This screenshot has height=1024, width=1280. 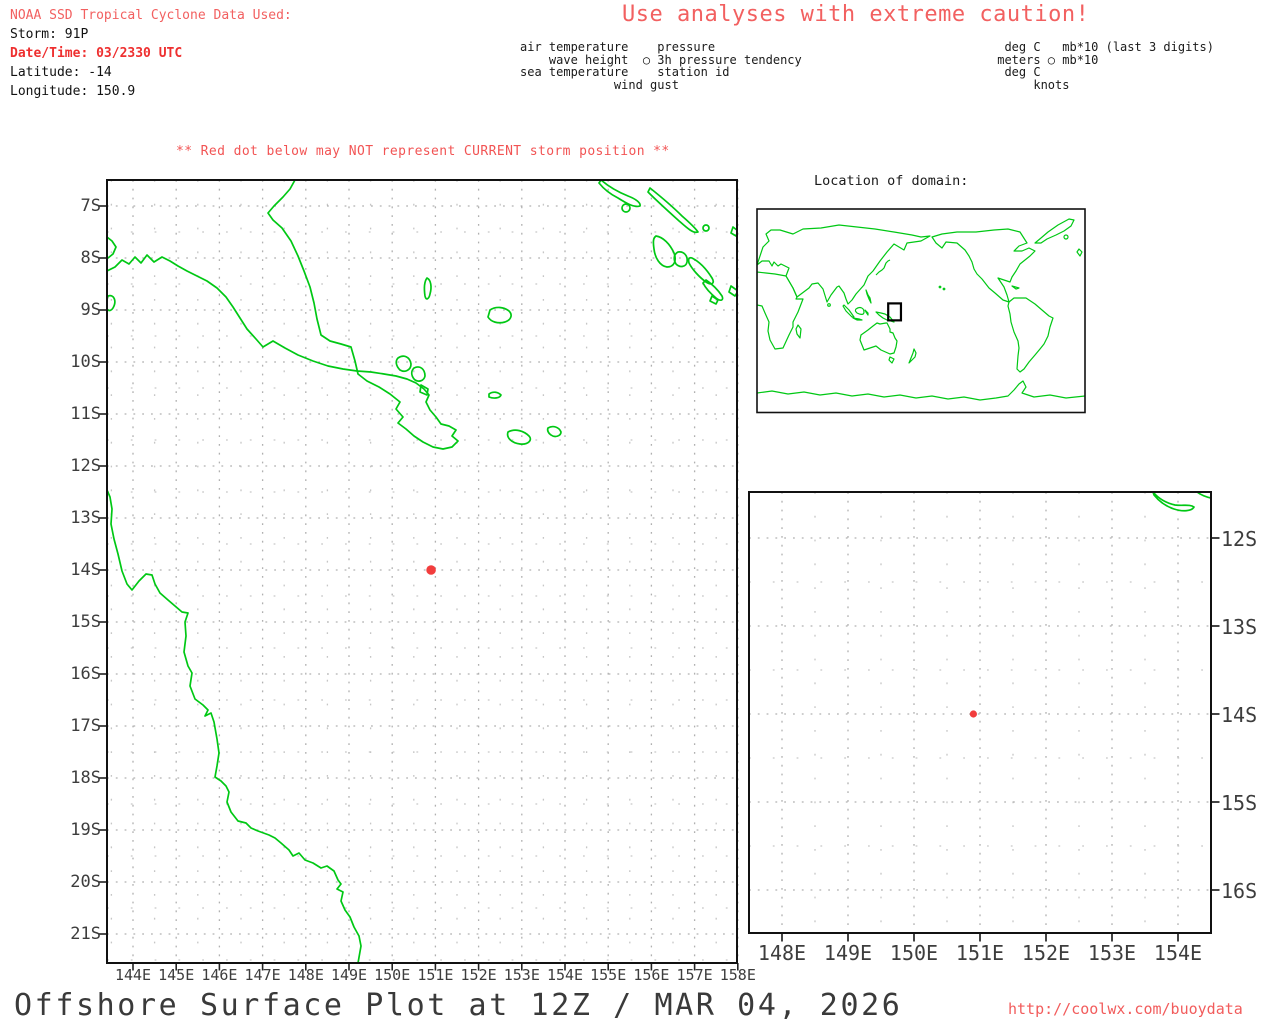 What do you see at coordinates (85, 830) in the screenshot?
I see `main-map-lat-label: 19S` at bounding box center [85, 830].